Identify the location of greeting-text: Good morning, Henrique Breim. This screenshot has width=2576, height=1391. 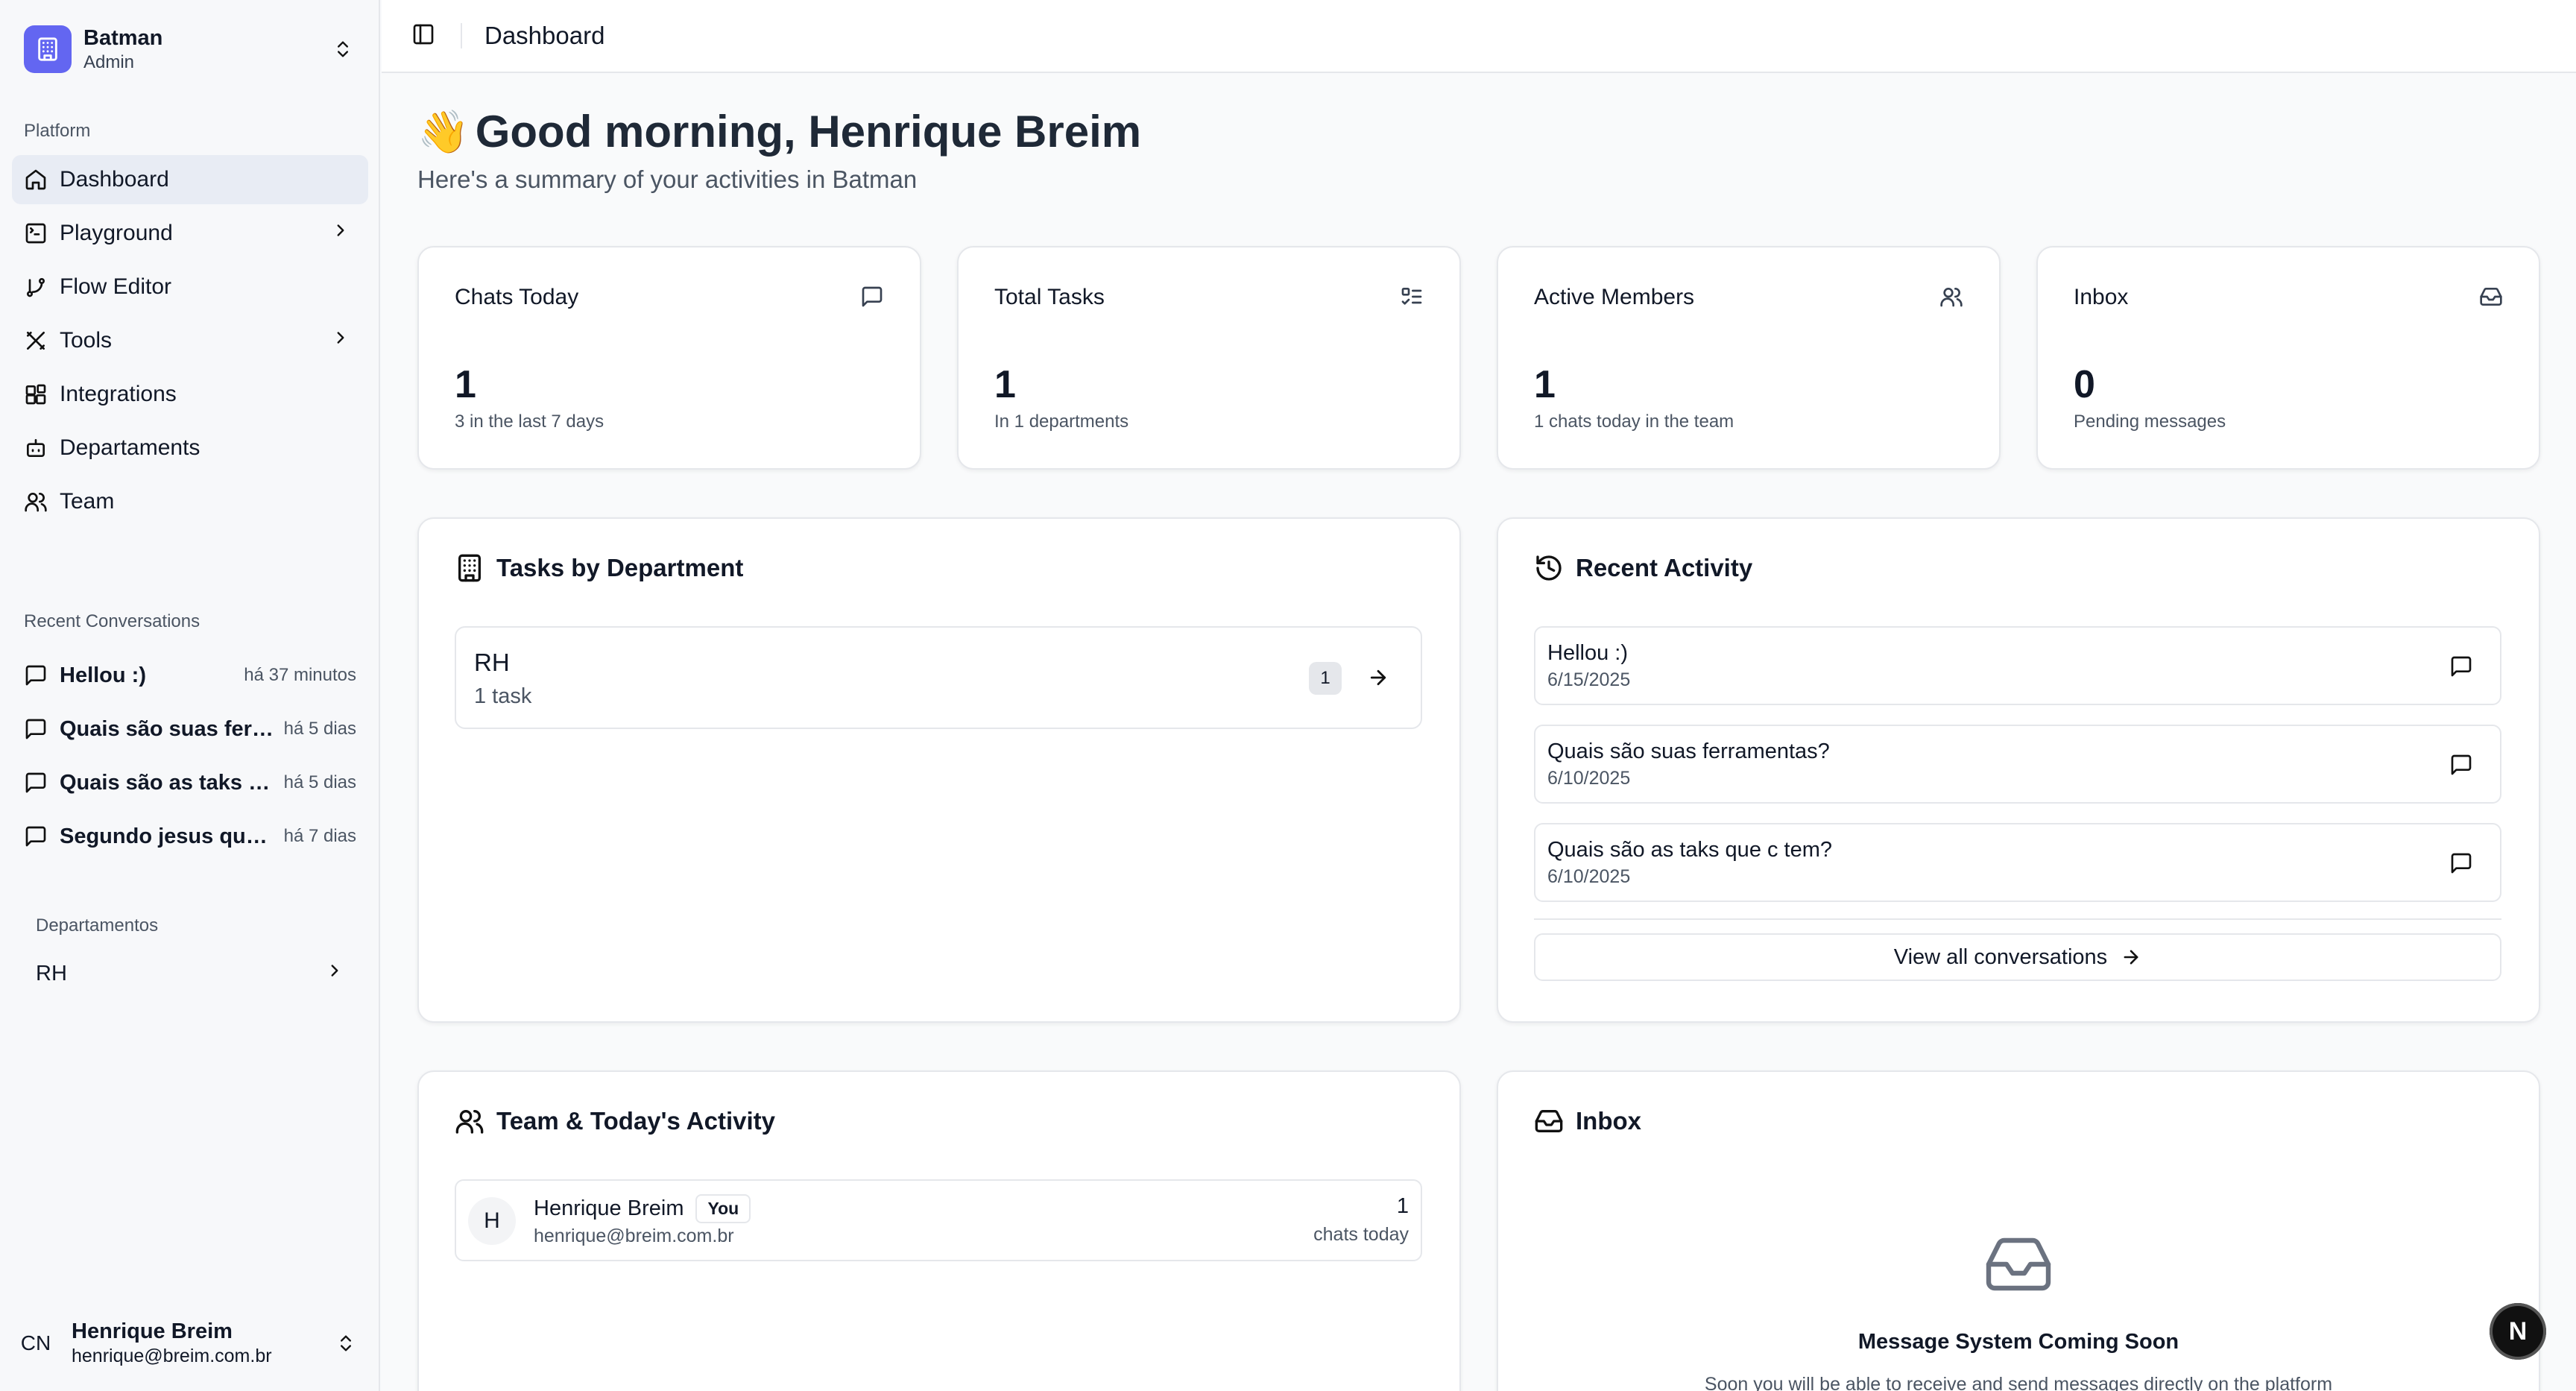
(808, 132).